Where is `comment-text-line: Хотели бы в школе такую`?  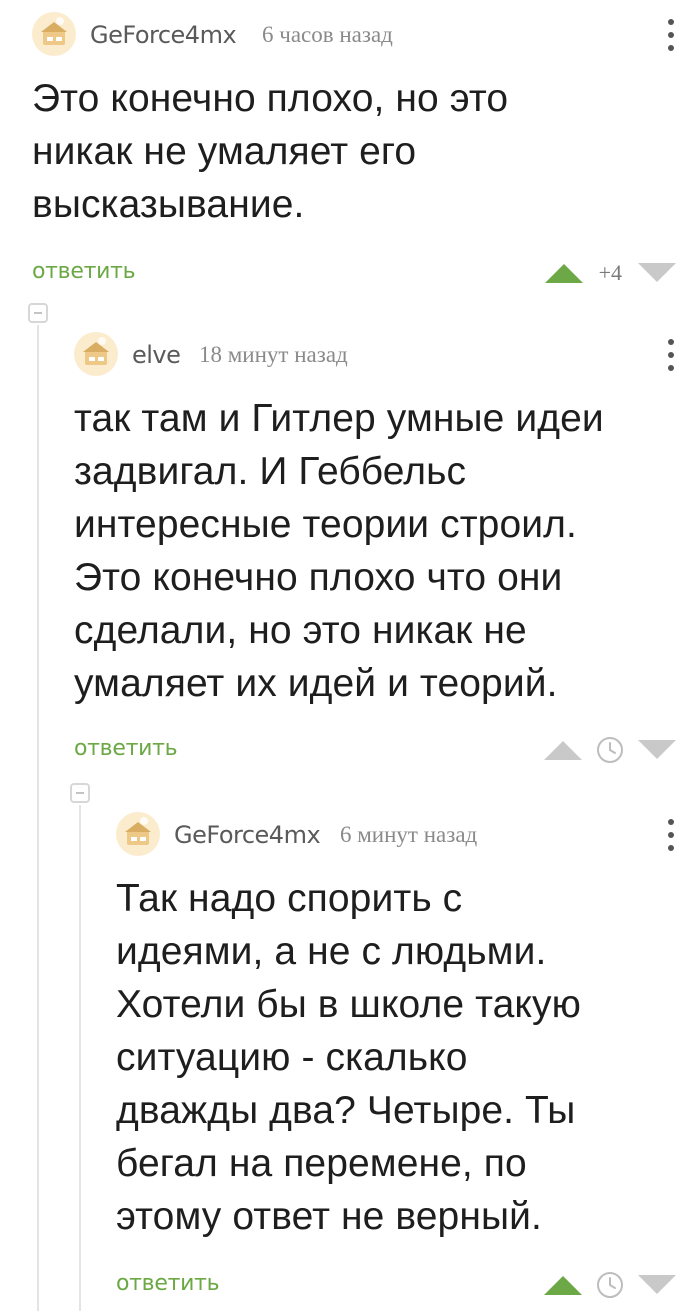
comment-text-line: Хотели бы в школе такую is located at coordinates (348, 1004).